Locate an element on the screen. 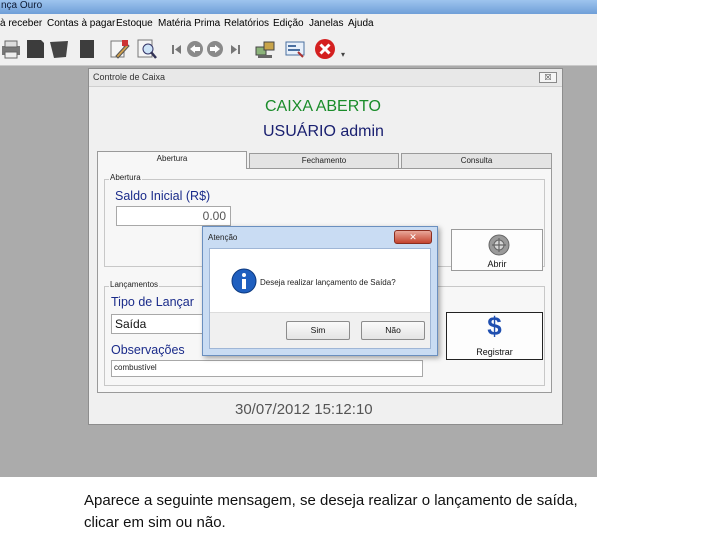  tipo-lancamento-value: Saída is located at coordinates (131, 324).